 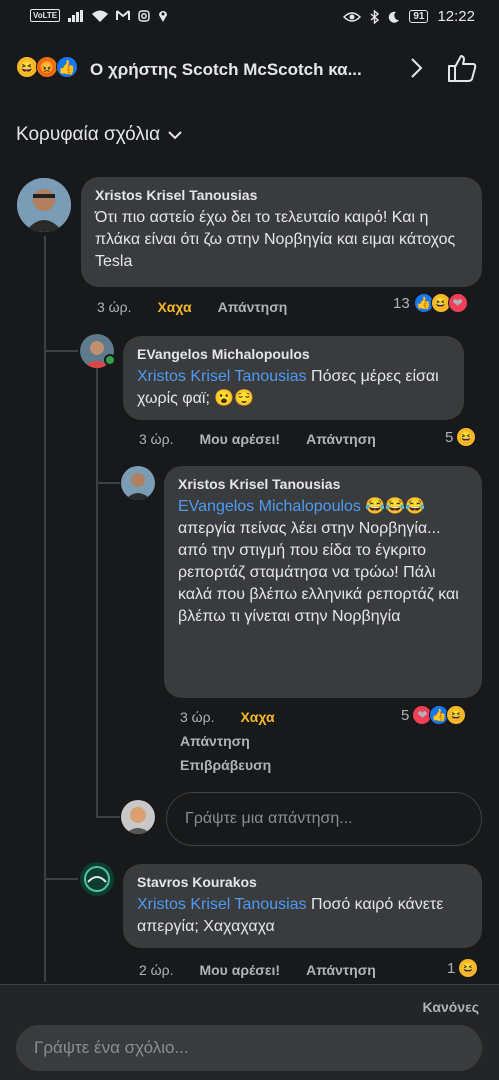 What do you see at coordinates (456, 16) in the screenshot?
I see `clock: 12:22` at bounding box center [456, 16].